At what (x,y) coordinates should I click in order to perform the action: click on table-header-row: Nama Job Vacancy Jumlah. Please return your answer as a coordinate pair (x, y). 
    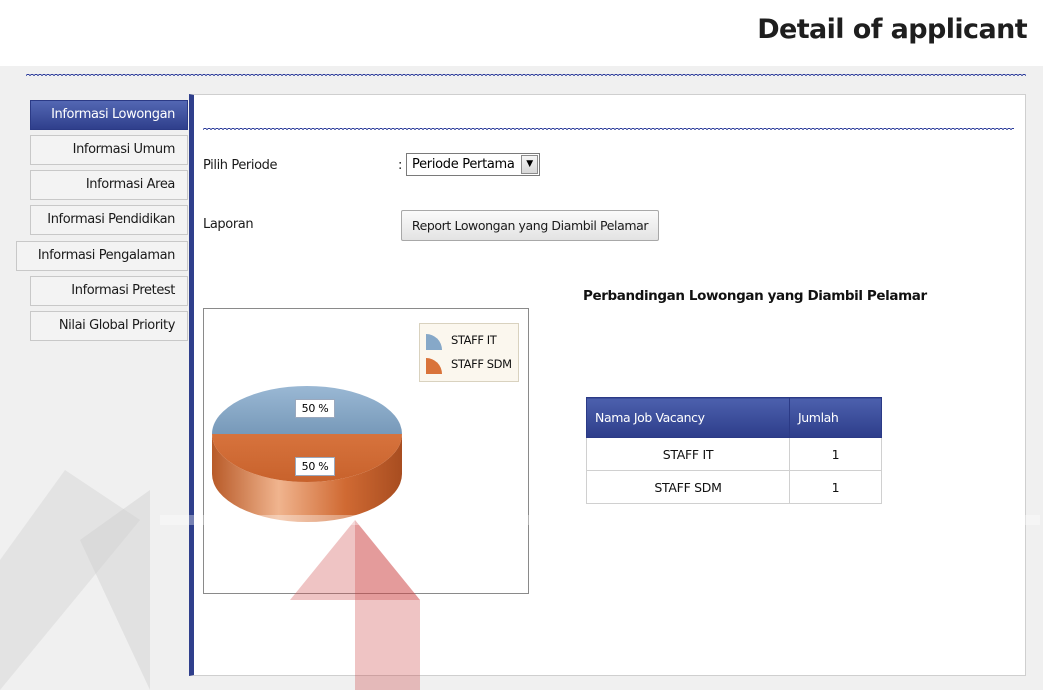
    Looking at the image, I should click on (734, 417).